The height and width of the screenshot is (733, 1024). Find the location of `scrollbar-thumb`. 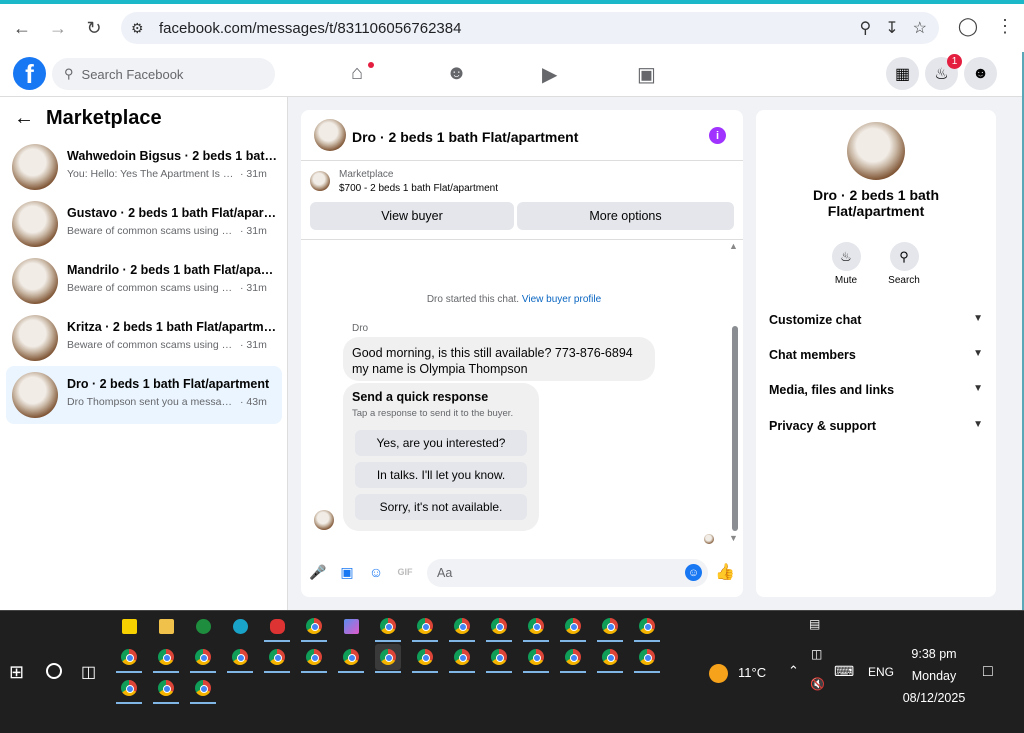

scrollbar-thumb is located at coordinates (735, 428).